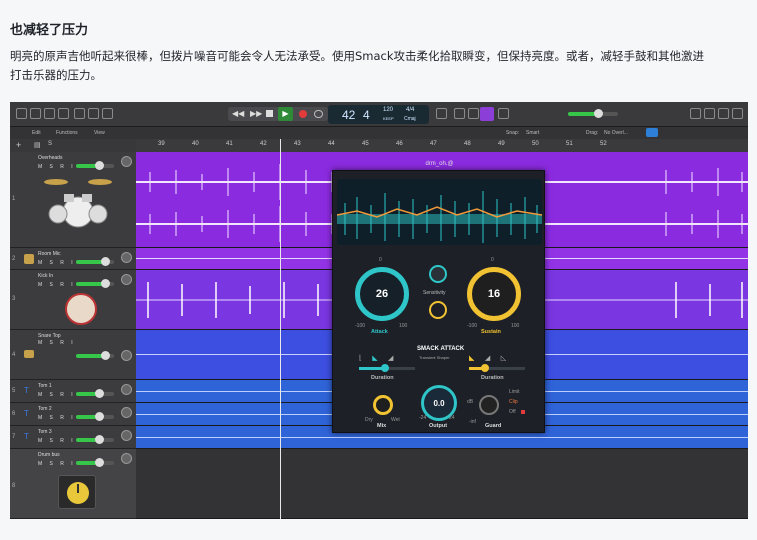 This screenshot has width=757, height=540. Describe the element at coordinates (494, 294) in the screenshot. I see `sustain-knob: 16` at that location.